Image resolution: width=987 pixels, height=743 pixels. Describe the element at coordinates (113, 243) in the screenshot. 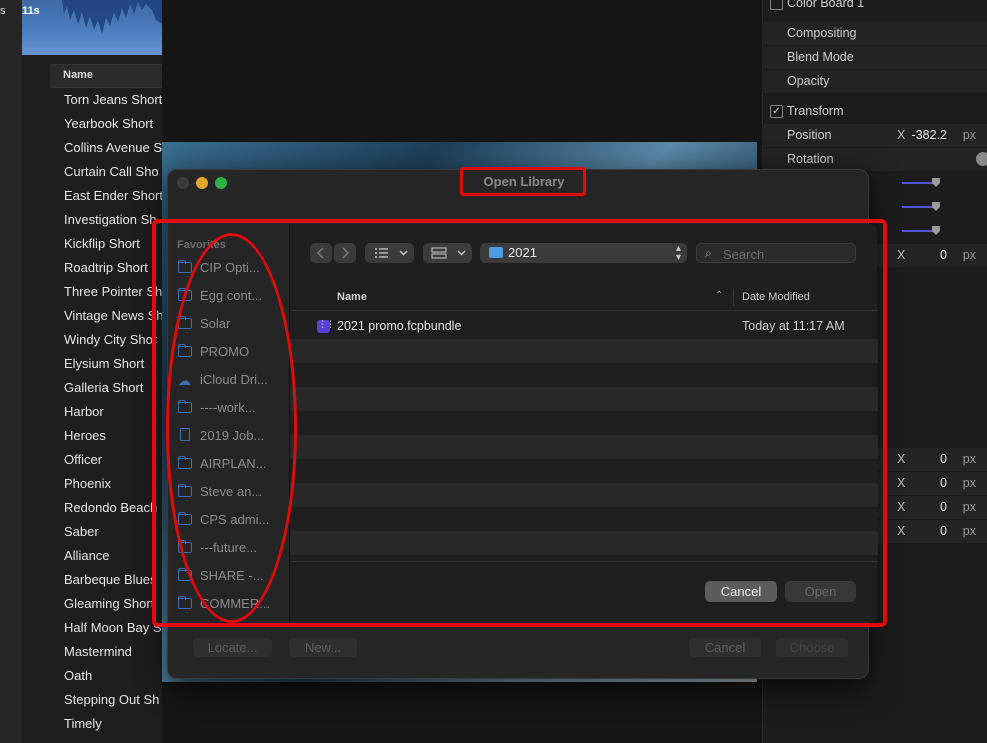

I see `clip-list-item: Kickflip Short` at that location.